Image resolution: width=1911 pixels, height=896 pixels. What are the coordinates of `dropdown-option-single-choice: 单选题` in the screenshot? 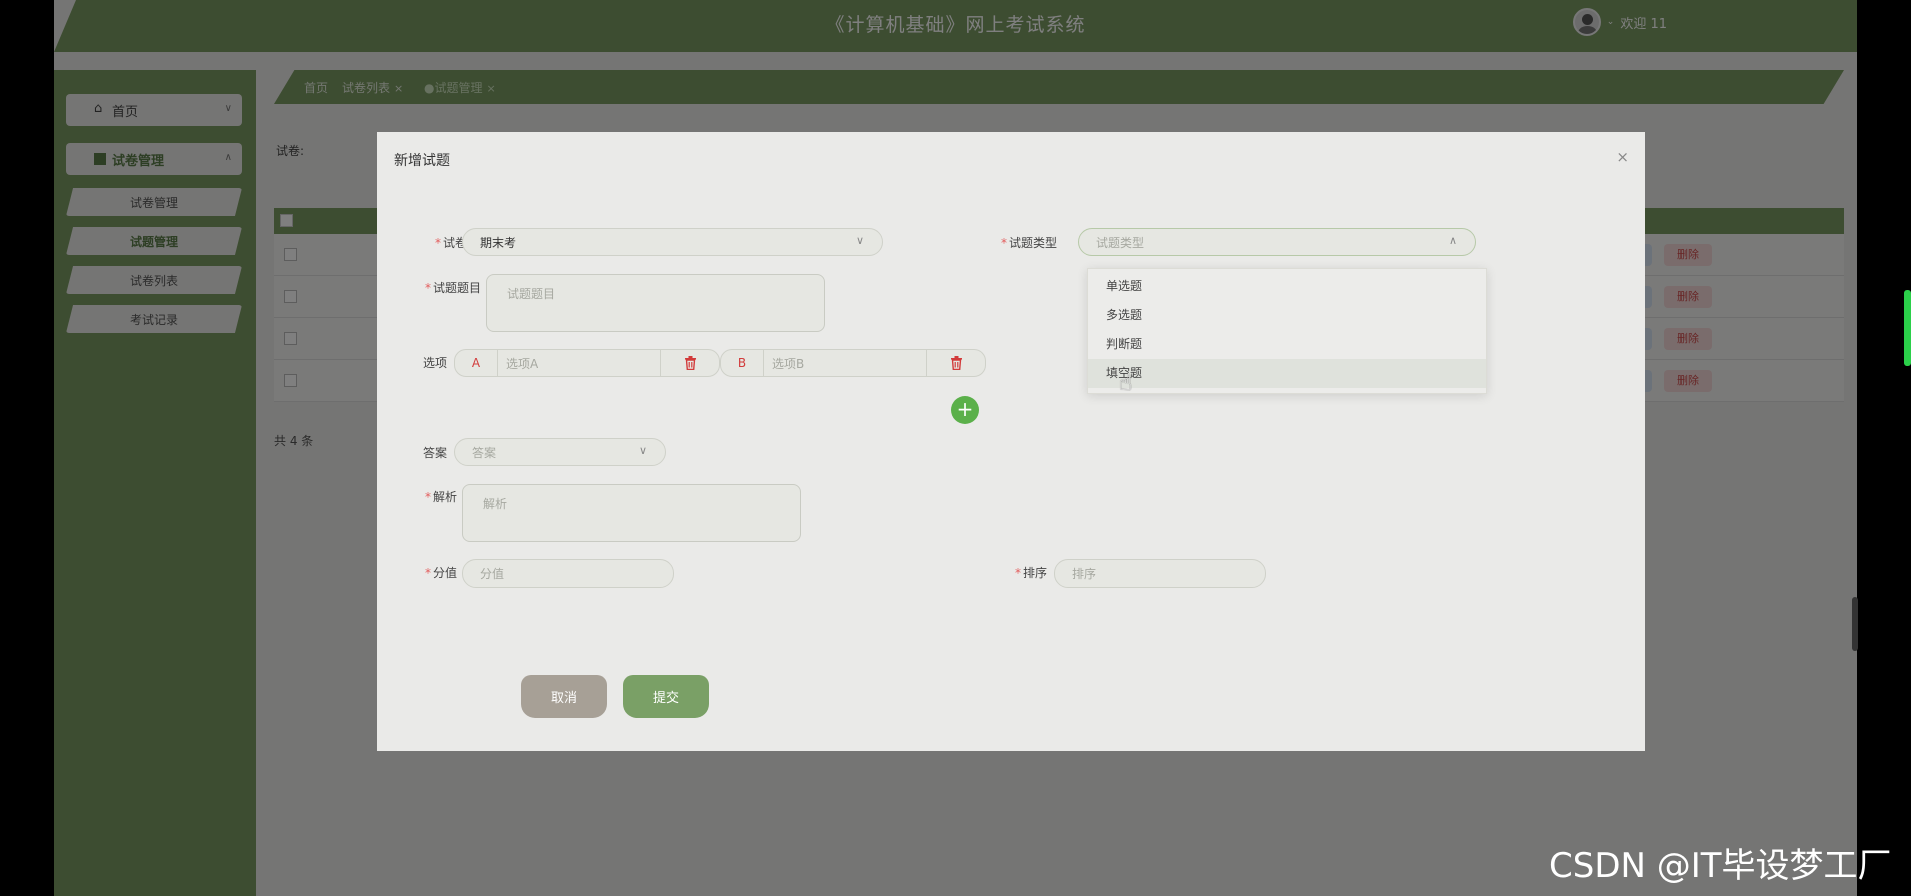 It's located at (1287, 286).